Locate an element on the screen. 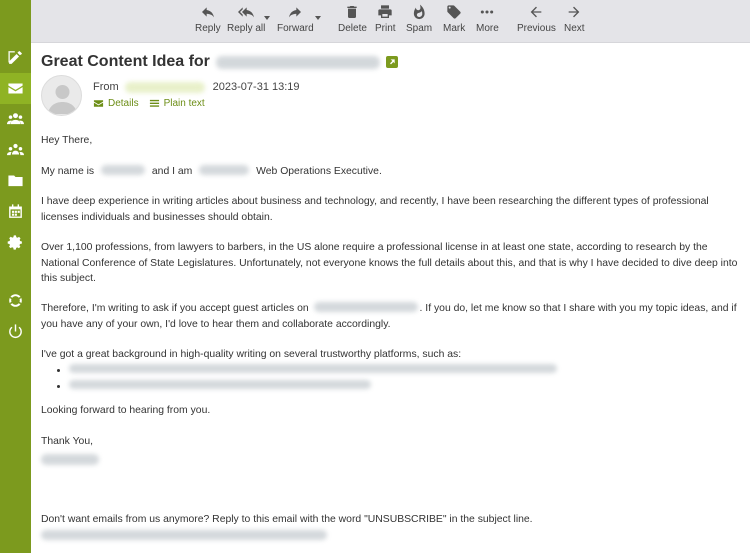 This screenshot has width=750, height=553. forward-icon is located at coordinates (295, 12).